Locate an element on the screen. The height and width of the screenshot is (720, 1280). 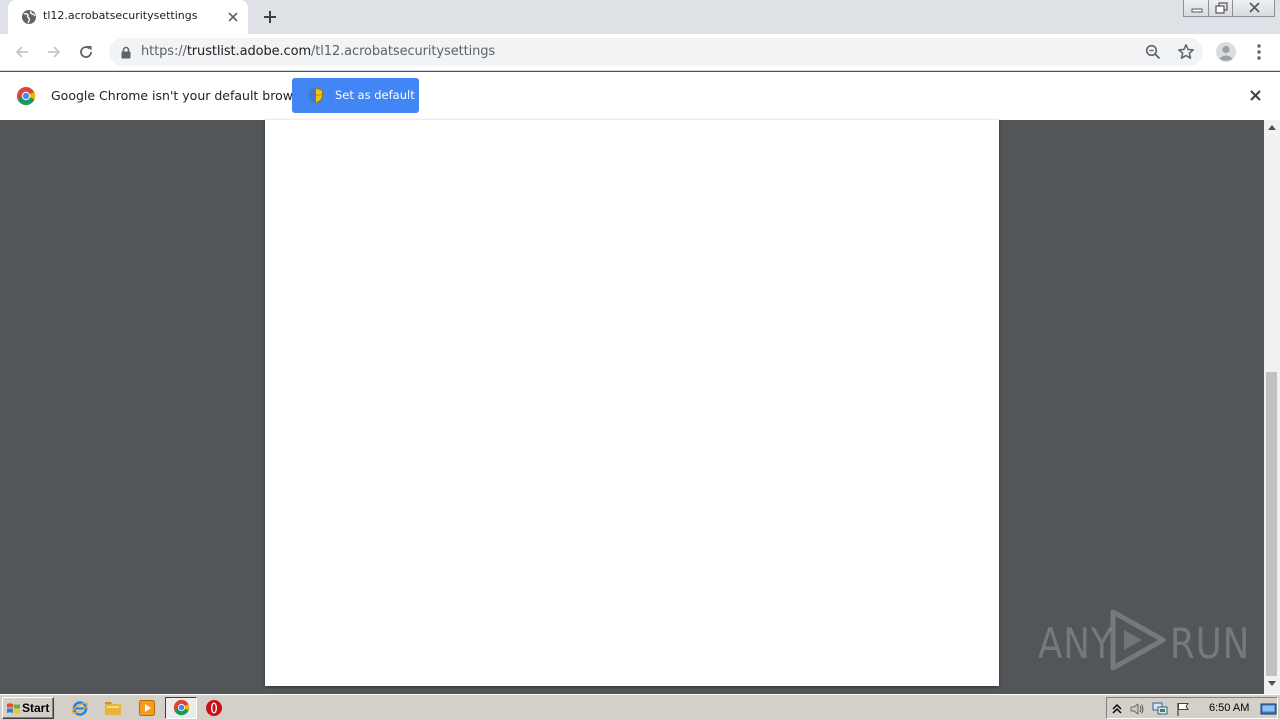
chrome-icon is located at coordinates (181, 707).